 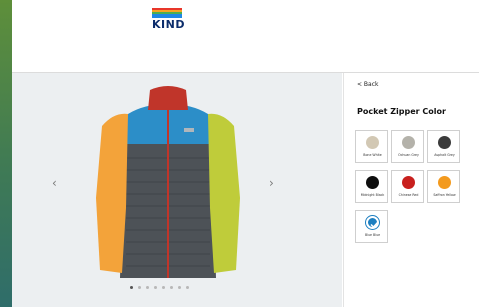 What do you see at coordinates (444, 155) in the screenshot?
I see `swatch-label: Asphalt Grey` at bounding box center [444, 155].